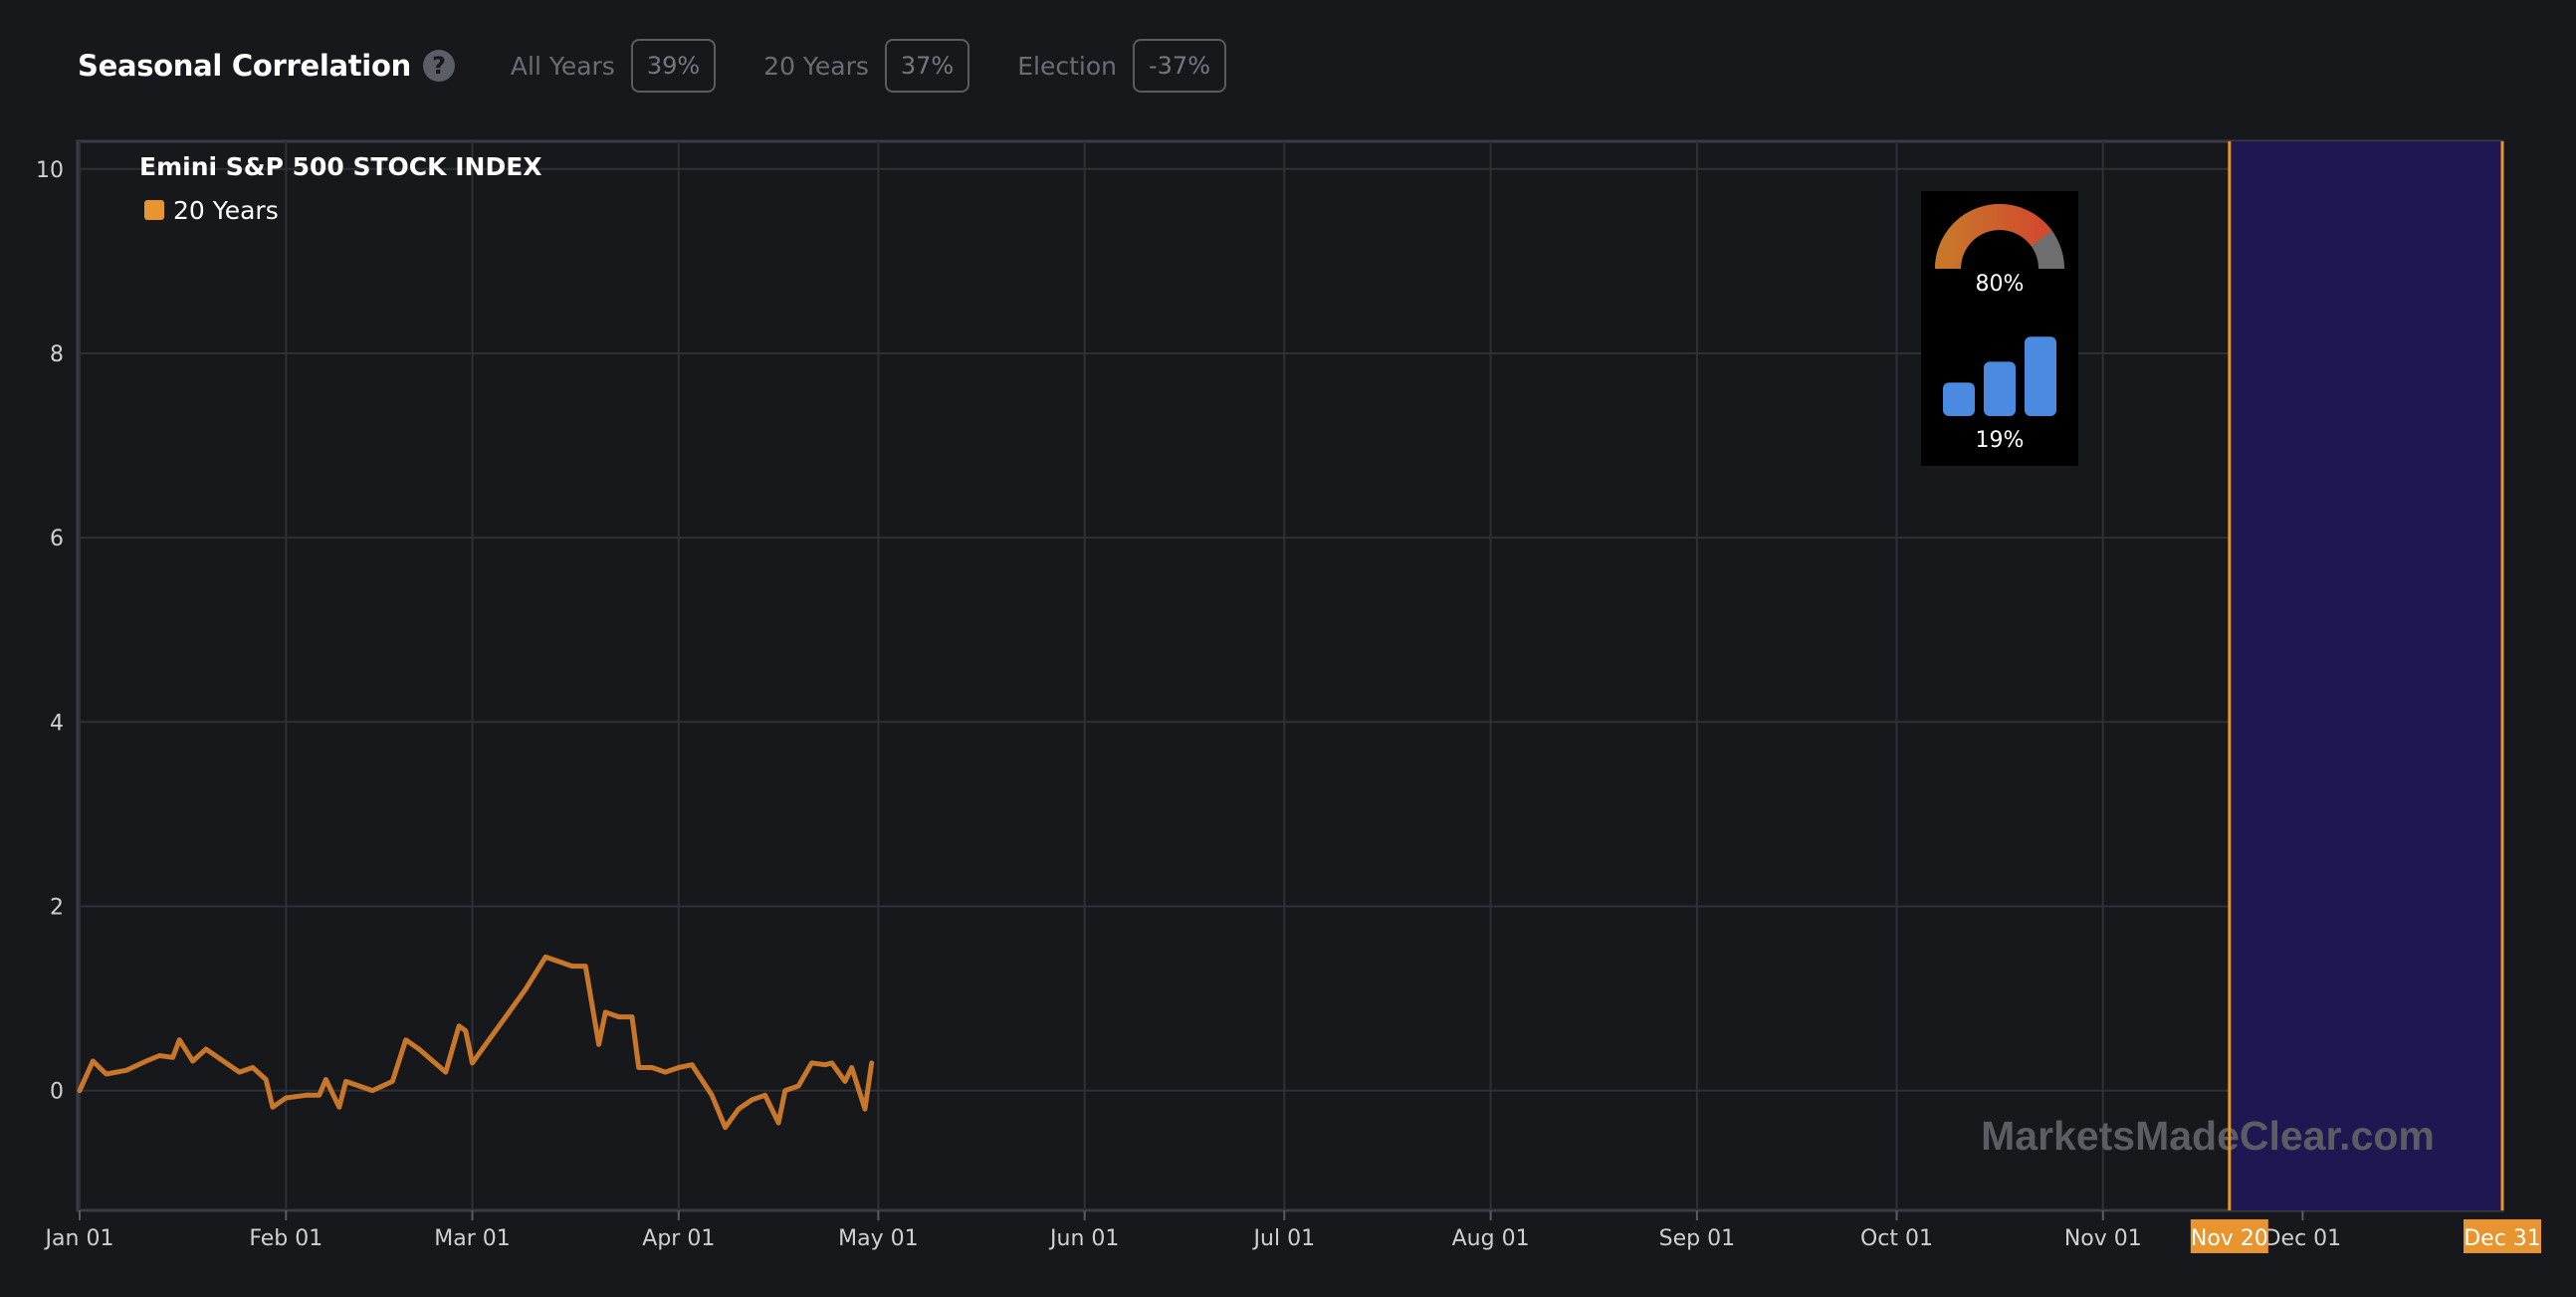 The image size is (2576, 1297). I want to click on bars-value: 19%, so click(2000, 440).